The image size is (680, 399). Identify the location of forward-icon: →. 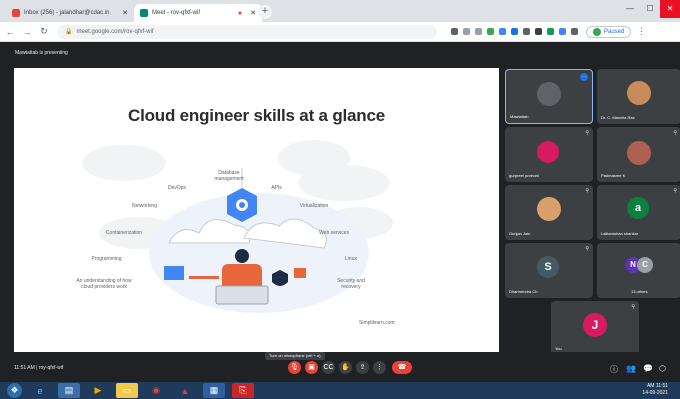
(27, 32).